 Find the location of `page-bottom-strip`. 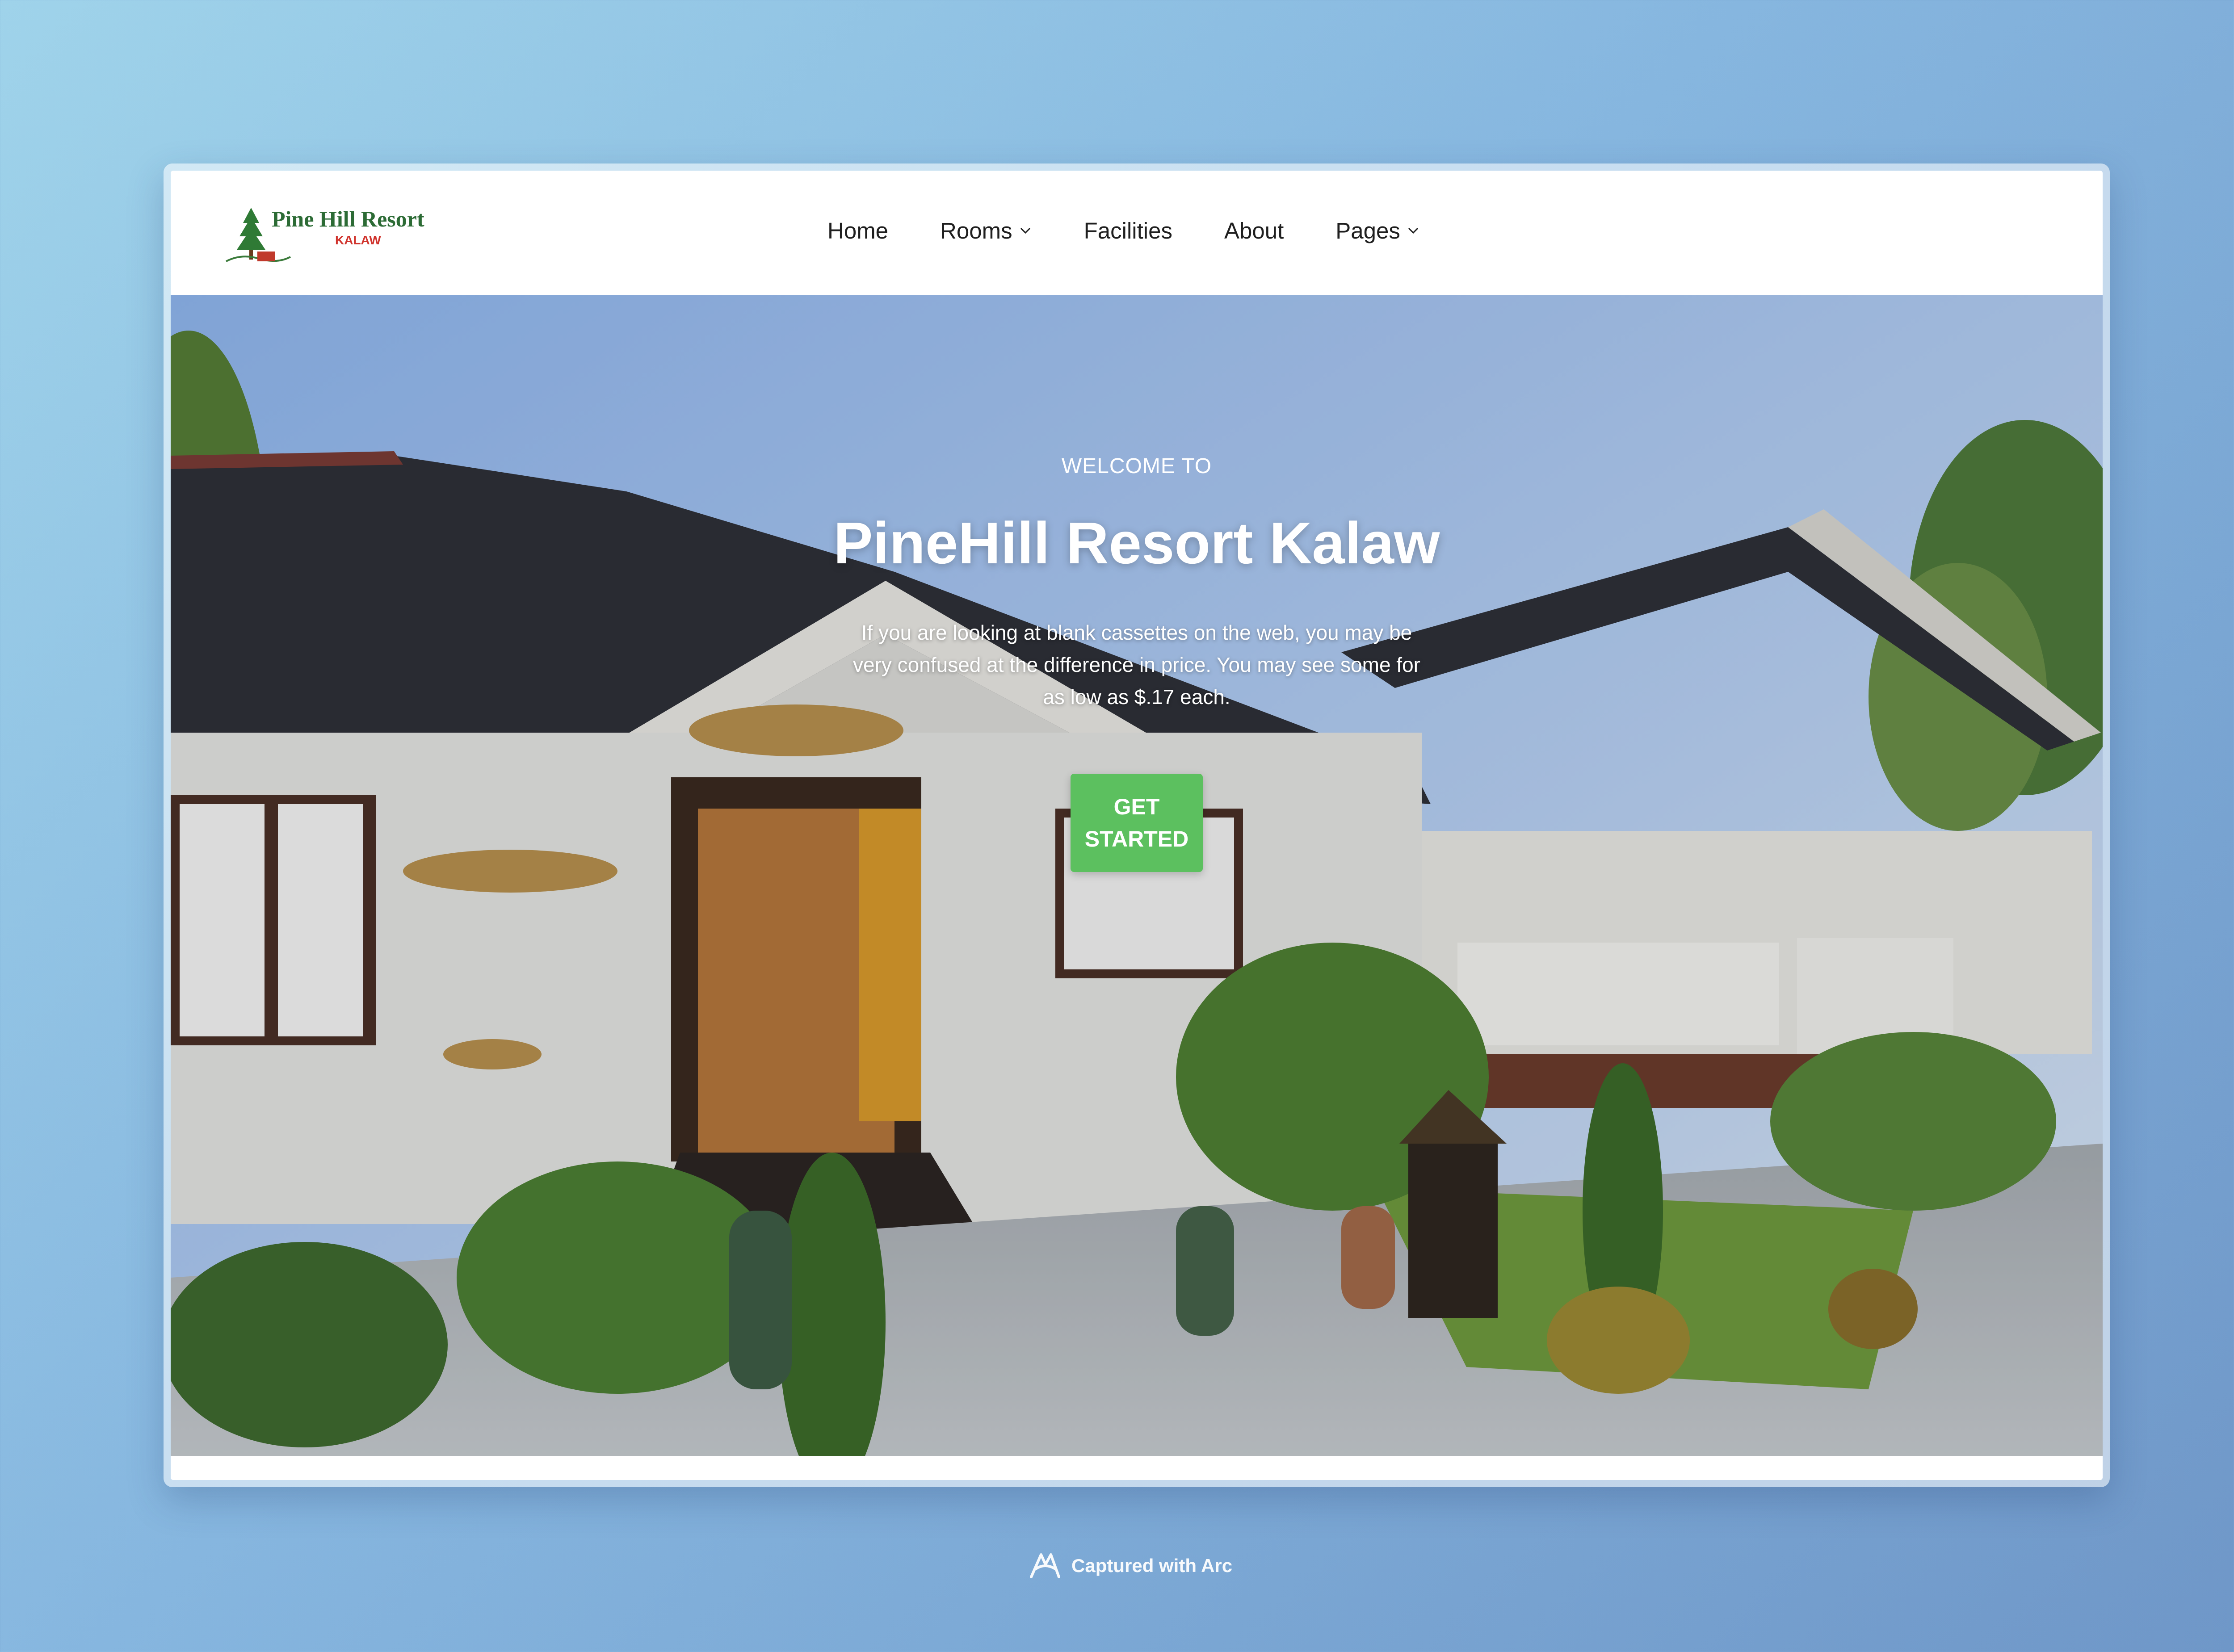

page-bottom-strip is located at coordinates (1137, 1469).